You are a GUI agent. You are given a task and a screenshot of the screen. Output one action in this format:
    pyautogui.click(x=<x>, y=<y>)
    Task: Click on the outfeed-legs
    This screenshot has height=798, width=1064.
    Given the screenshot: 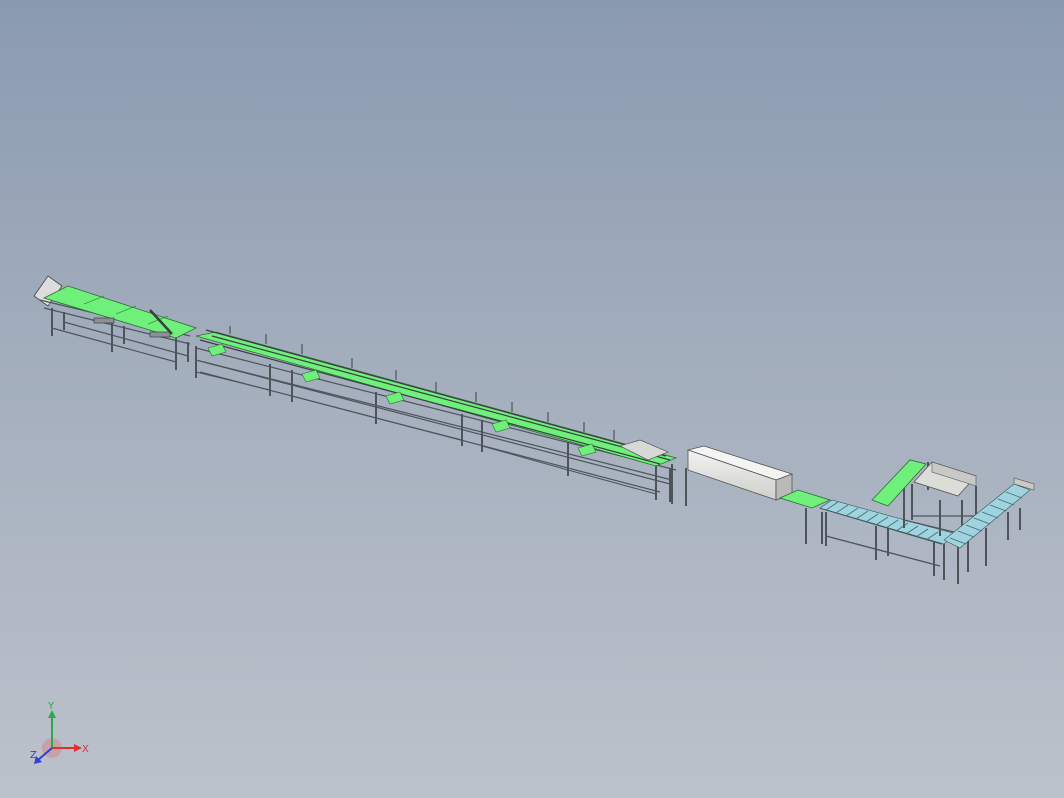 What is the action you would take?
    pyautogui.click(x=814, y=526)
    